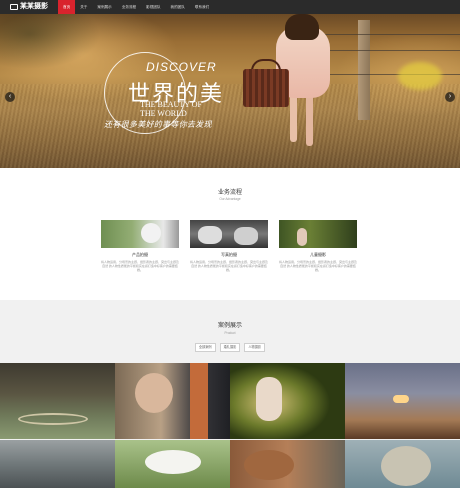  Describe the element at coordinates (34, 6) in the screenshot. I see `logo-text: 某某摄影` at that location.